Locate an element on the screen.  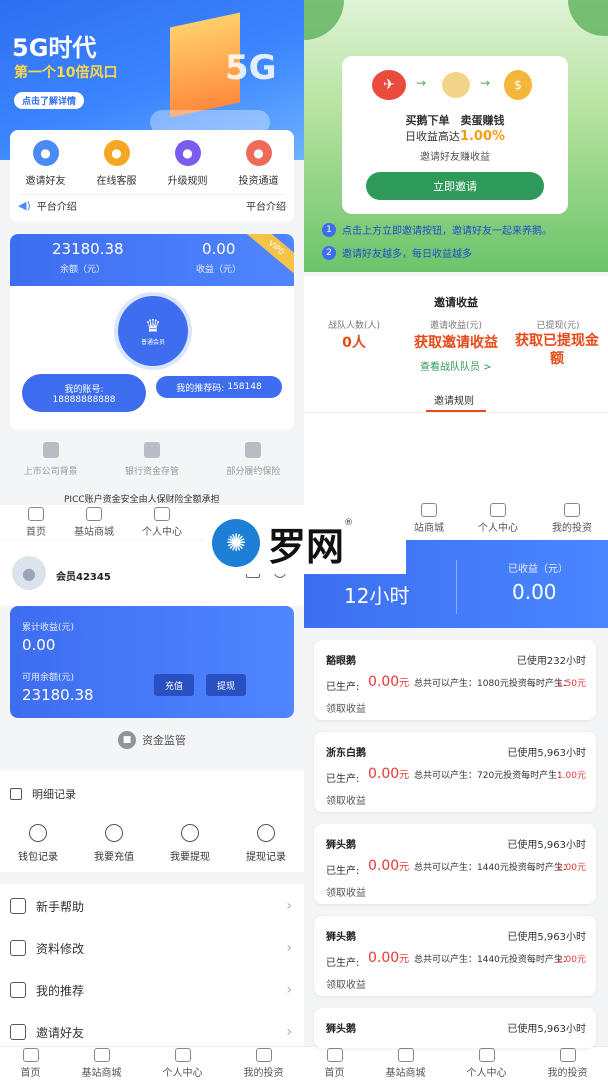
invest-icon: ● is located at coordinates (258, 153).